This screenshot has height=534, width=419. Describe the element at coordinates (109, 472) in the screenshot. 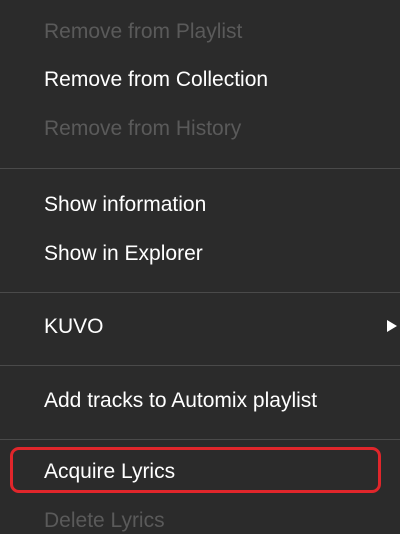

I see `menu-item-acquire-lyrics: Acquire Lyrics` at that location.